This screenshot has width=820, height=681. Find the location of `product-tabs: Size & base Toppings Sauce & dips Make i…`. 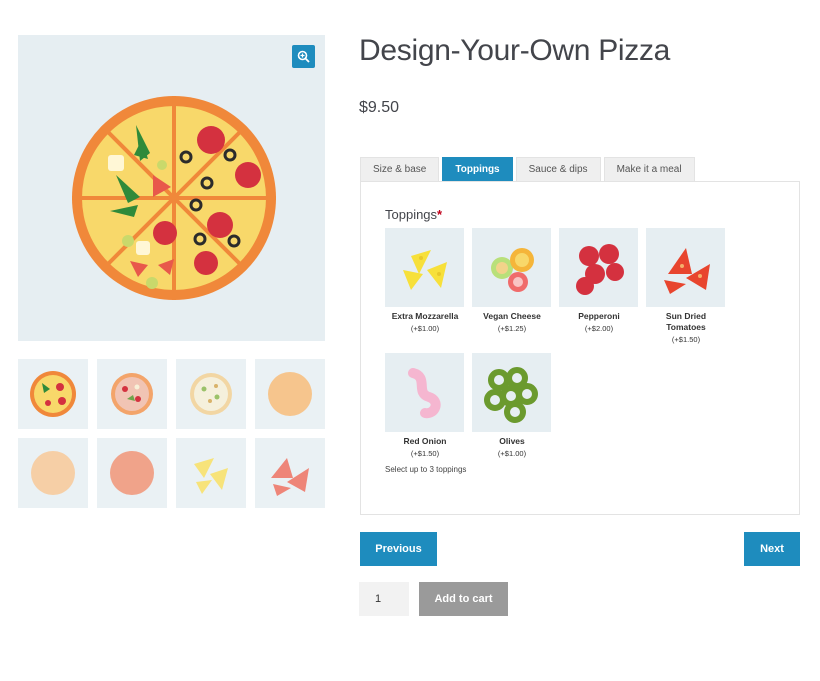

product-tabs: Size & base Toppings Sauce & dips Make i… is located at coordinates (527, 169).